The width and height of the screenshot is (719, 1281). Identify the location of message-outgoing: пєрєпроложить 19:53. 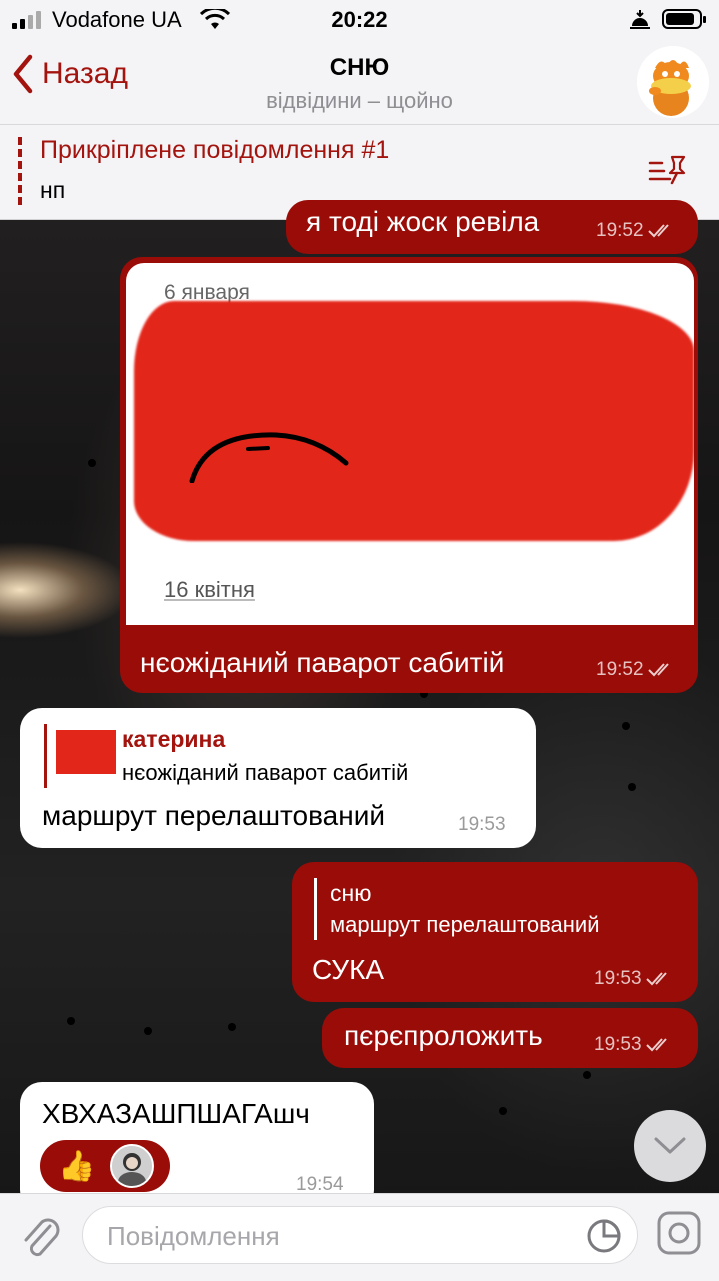
(510, 1038).